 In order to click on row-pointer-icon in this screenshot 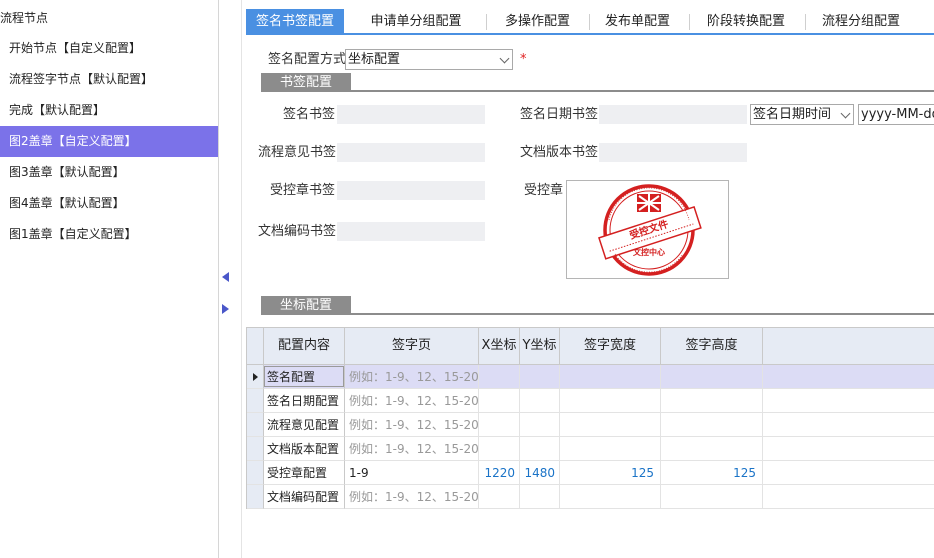, I will do `click(255, 377)`.